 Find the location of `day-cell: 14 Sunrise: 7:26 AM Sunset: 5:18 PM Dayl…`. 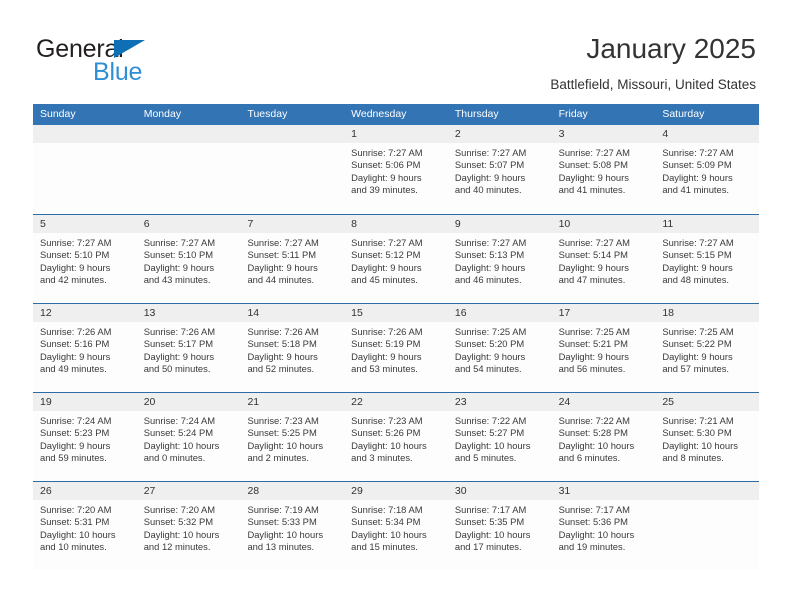

day-cell: 14 Sunrise: 7:26 AM Sunset: 5:18 PM Dayl… is located at coordinates (292, 348).